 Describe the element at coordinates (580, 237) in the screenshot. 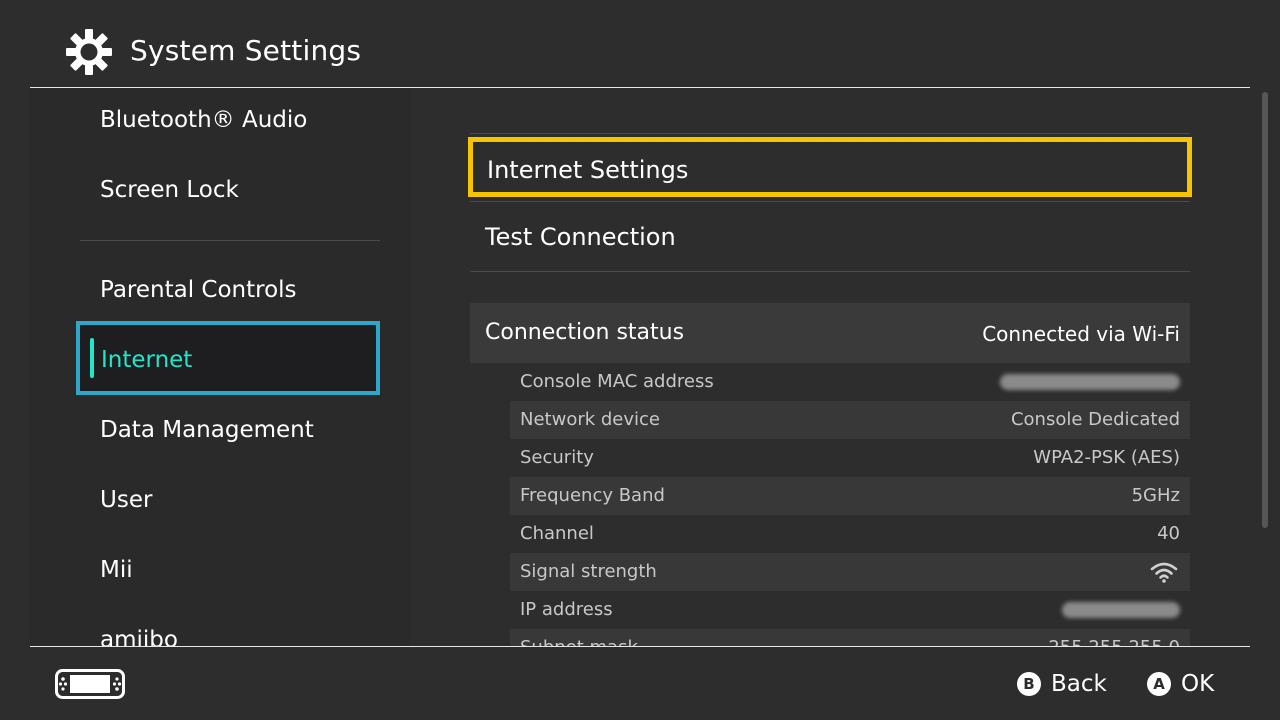

I see `test-connection-button: Test Connection` at that location.